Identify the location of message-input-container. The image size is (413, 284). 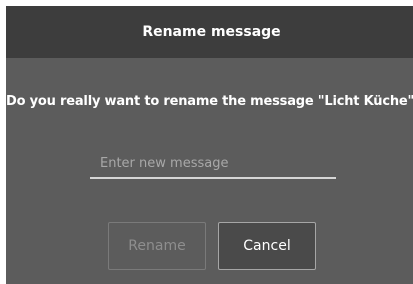
(213, 164).